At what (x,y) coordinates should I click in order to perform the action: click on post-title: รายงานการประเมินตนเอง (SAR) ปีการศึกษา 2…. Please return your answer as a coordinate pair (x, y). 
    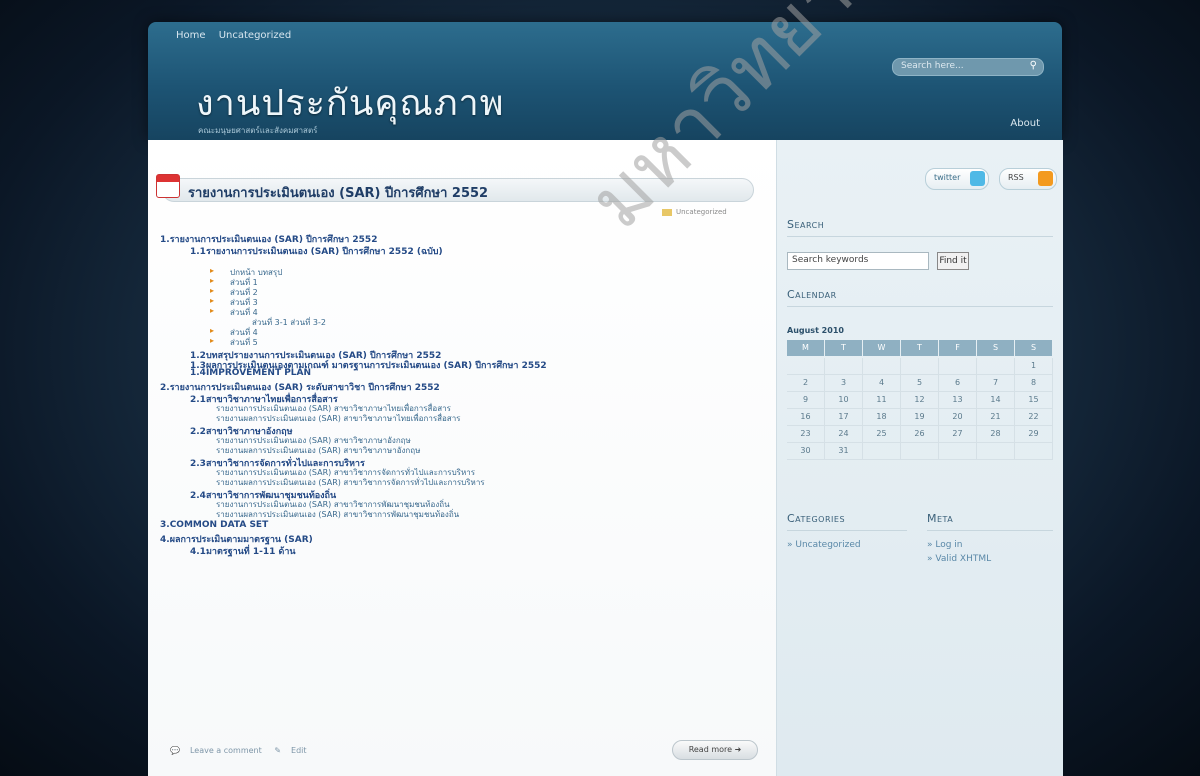
    Looking at the image, I should click on (338, 192).